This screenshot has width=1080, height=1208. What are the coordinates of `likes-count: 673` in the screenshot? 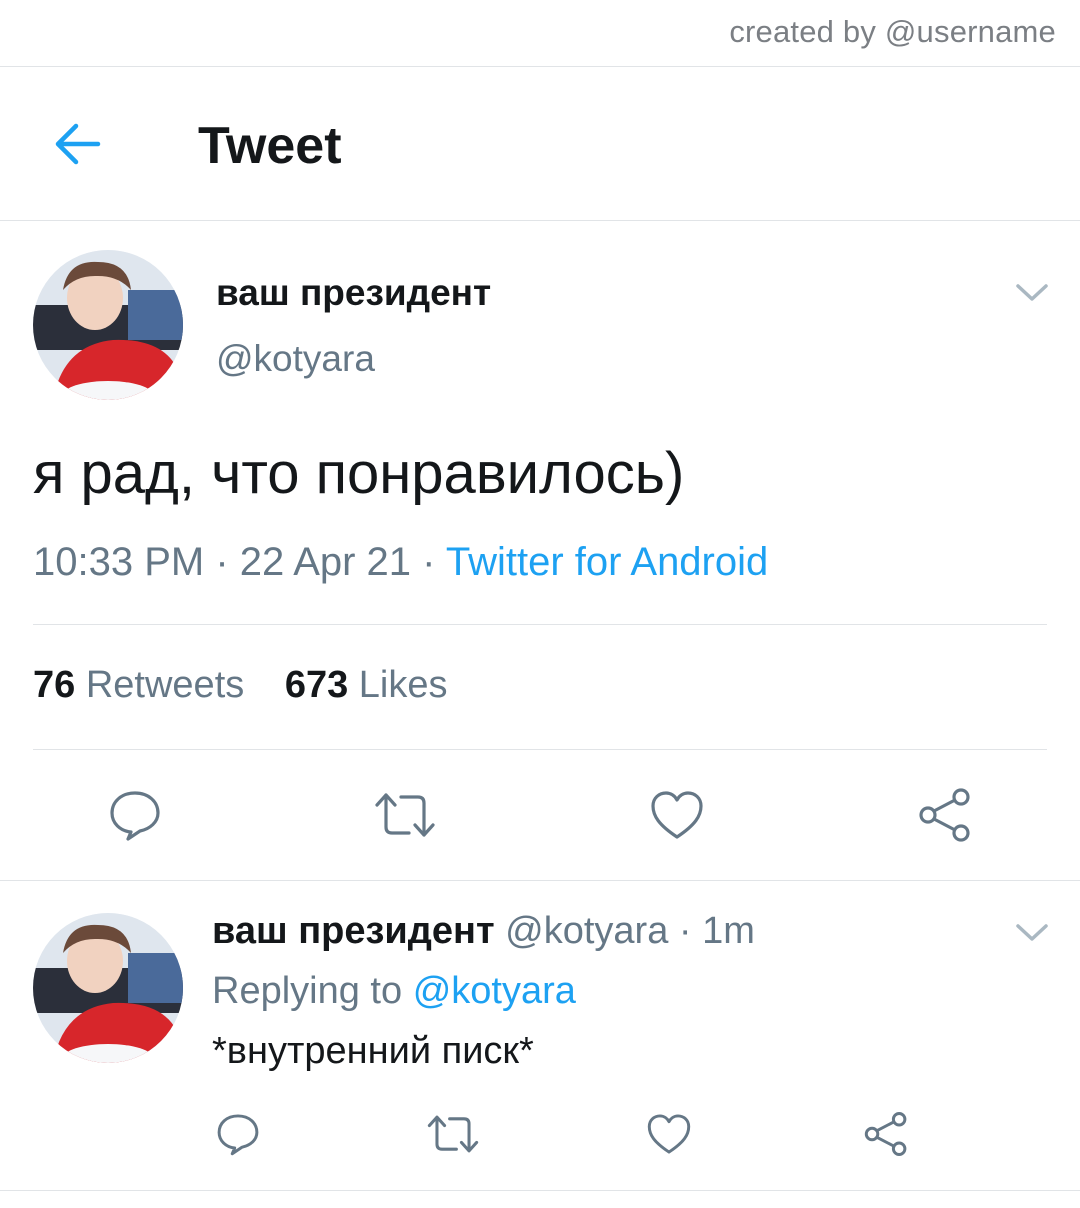 It's located at (316, 685).